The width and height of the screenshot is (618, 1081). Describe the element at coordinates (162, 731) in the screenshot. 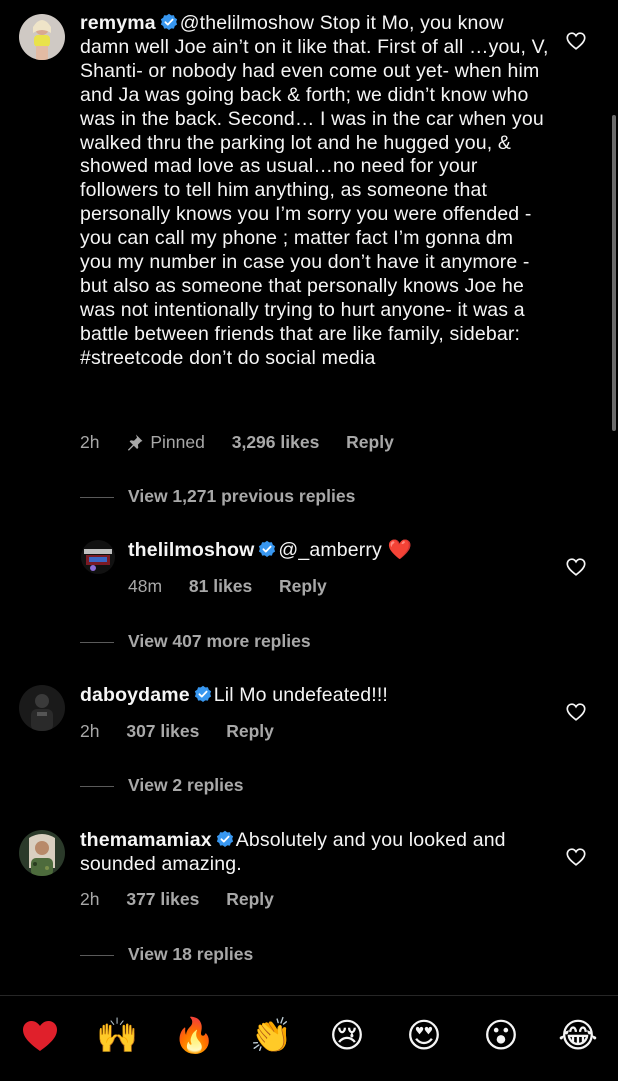

I see `likes-count: 307 likes` at that location.